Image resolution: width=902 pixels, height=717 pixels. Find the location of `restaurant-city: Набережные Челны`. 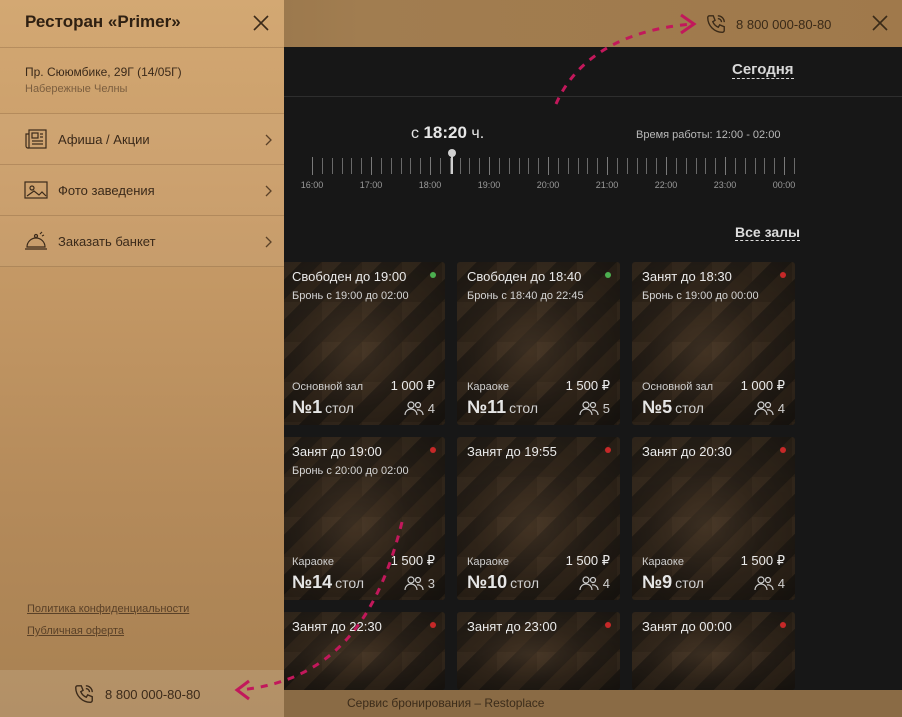

restaurant-city: Набережные Челны is located at coordinates (76, 89).